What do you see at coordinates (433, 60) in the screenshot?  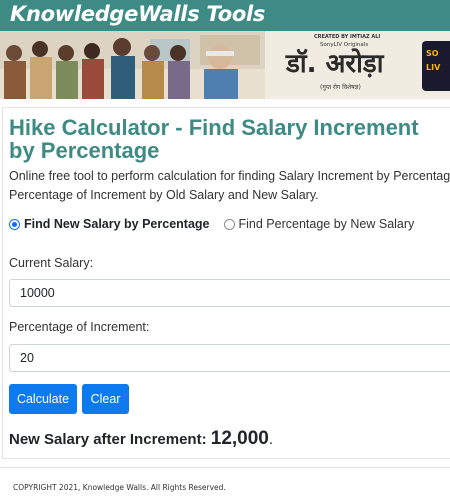 I see `ad-platform-badge: SO LIV` at bounding box center [433, 60].